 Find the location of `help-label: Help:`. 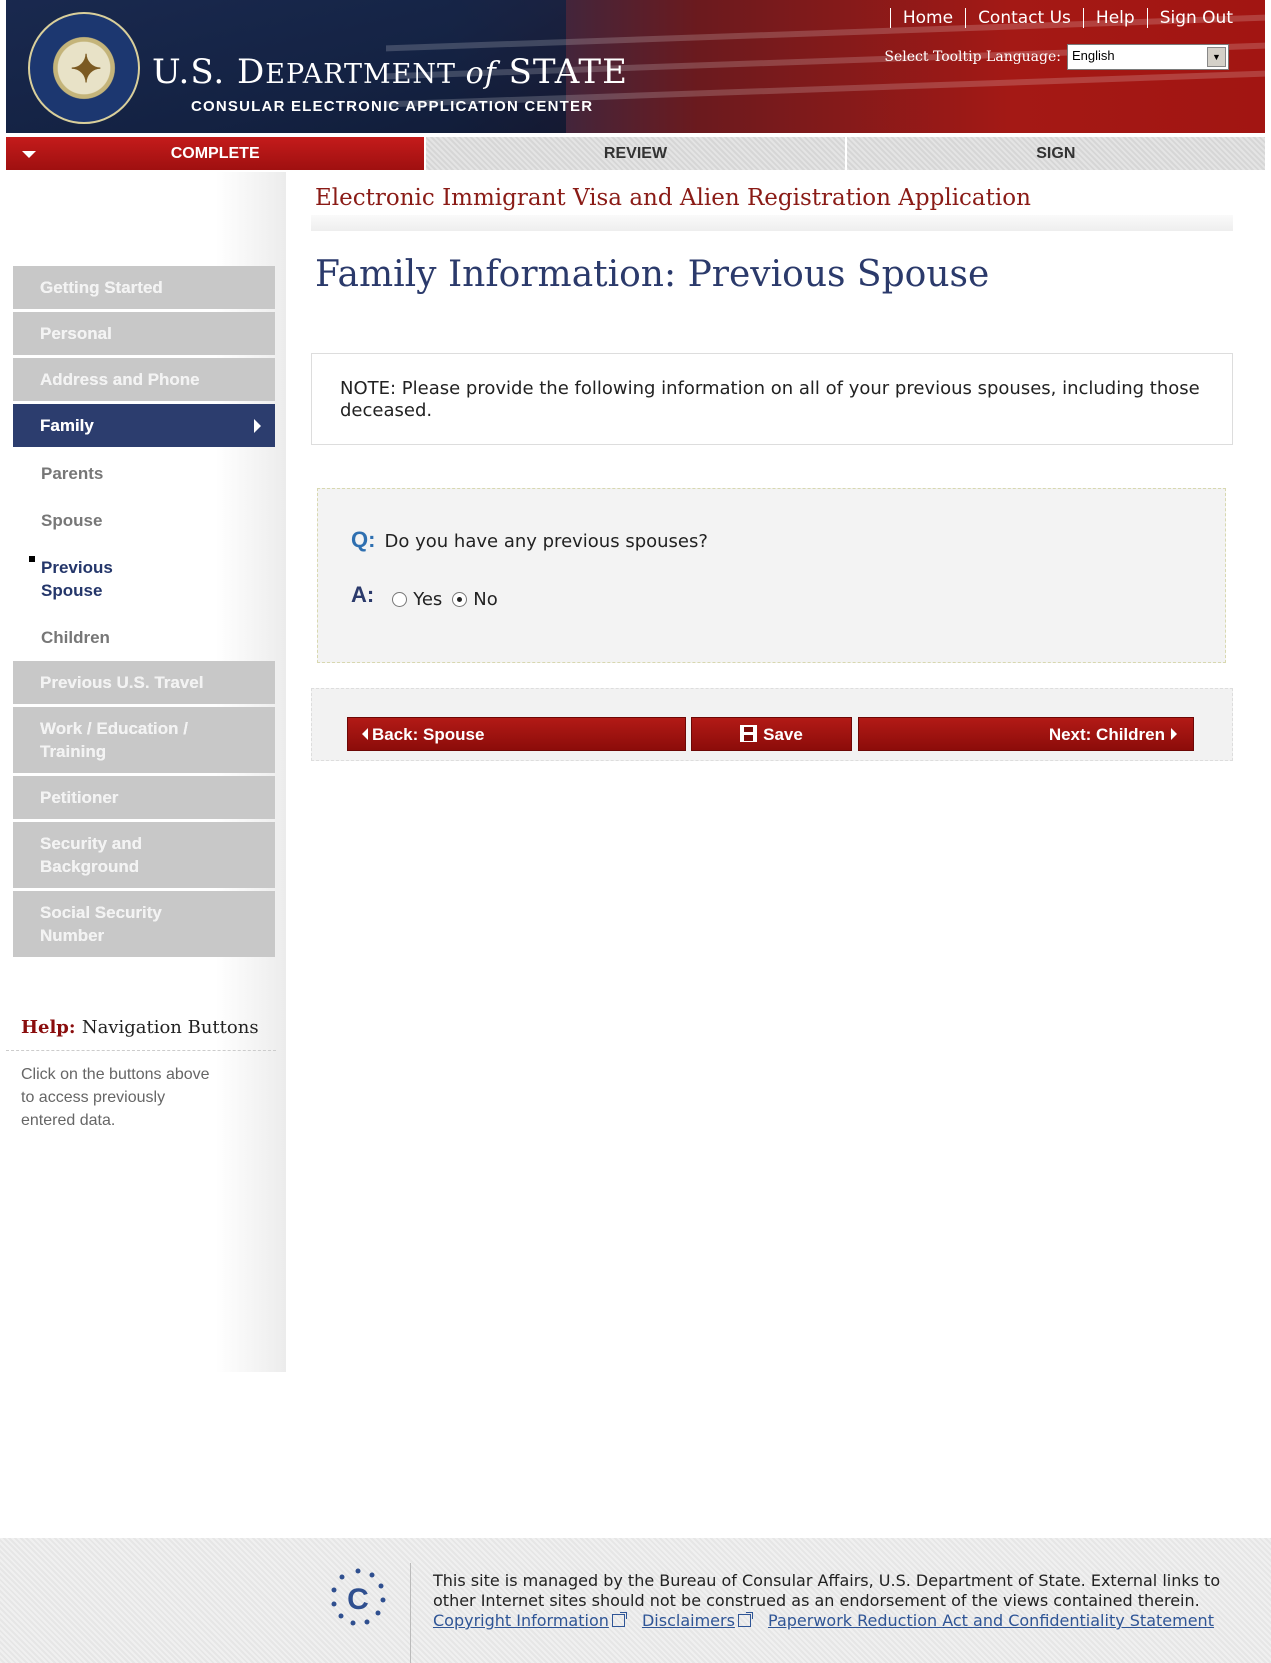

help-label: Help: is located at coordinates (48, 1027).